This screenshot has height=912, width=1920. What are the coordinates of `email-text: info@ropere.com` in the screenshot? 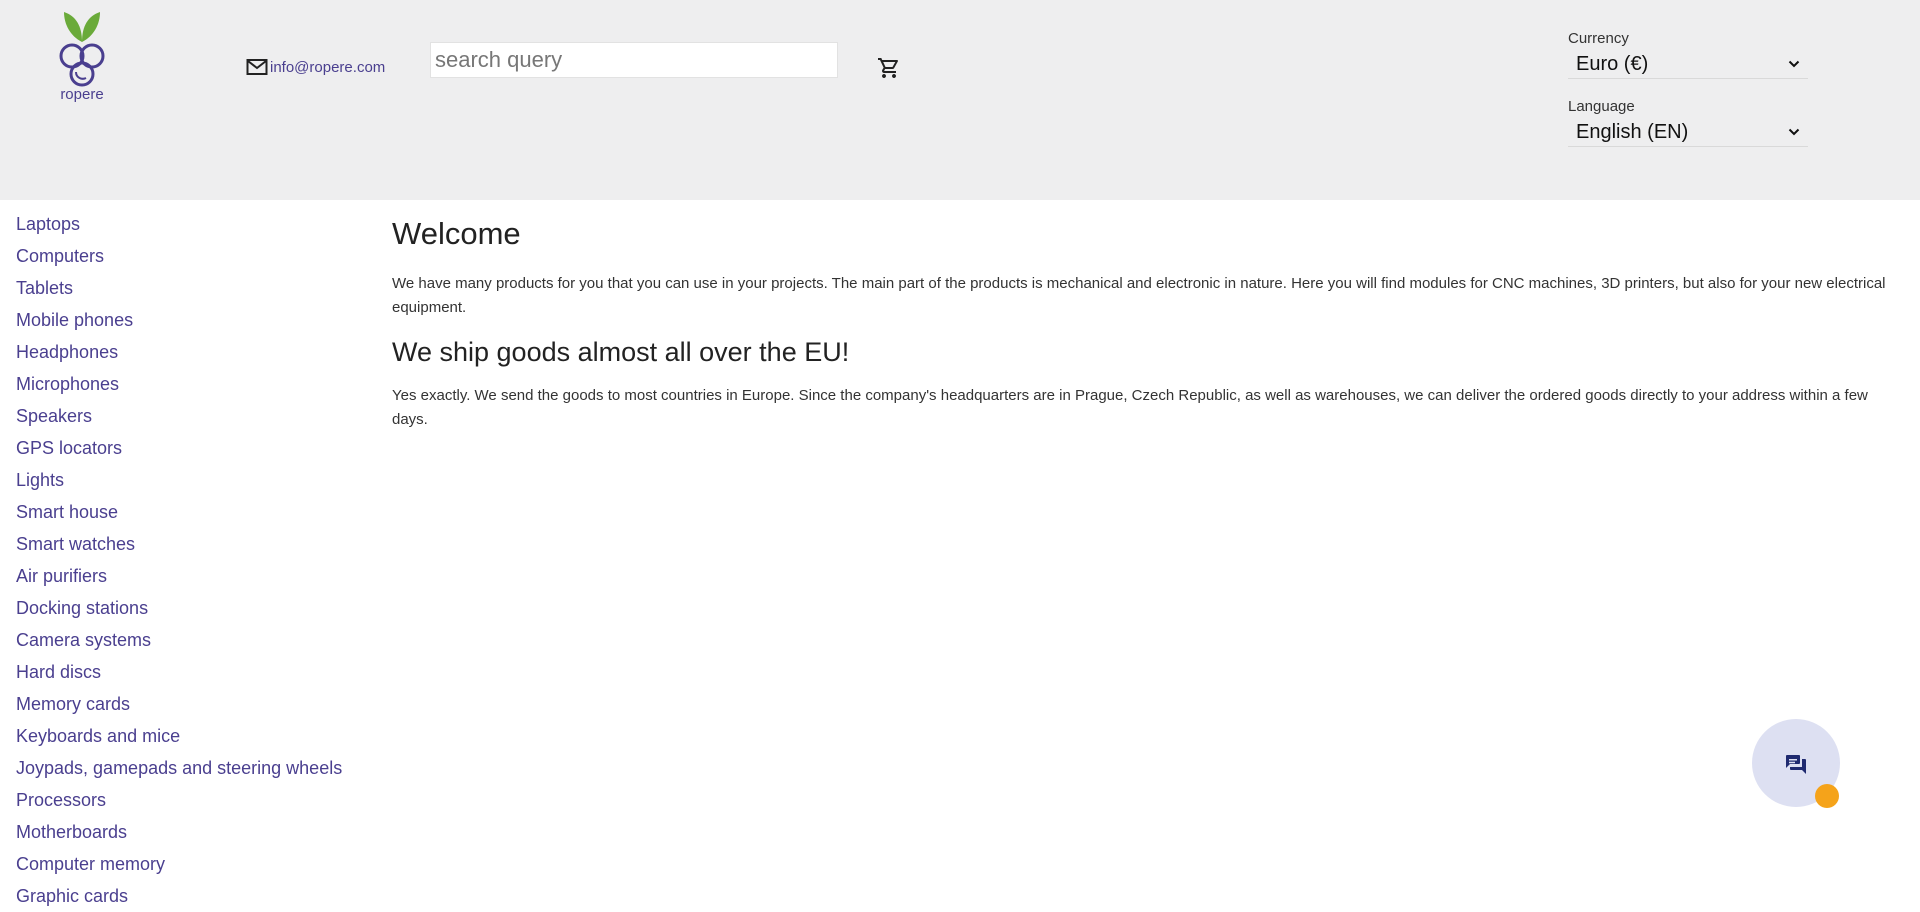 It's located at (328, 67).